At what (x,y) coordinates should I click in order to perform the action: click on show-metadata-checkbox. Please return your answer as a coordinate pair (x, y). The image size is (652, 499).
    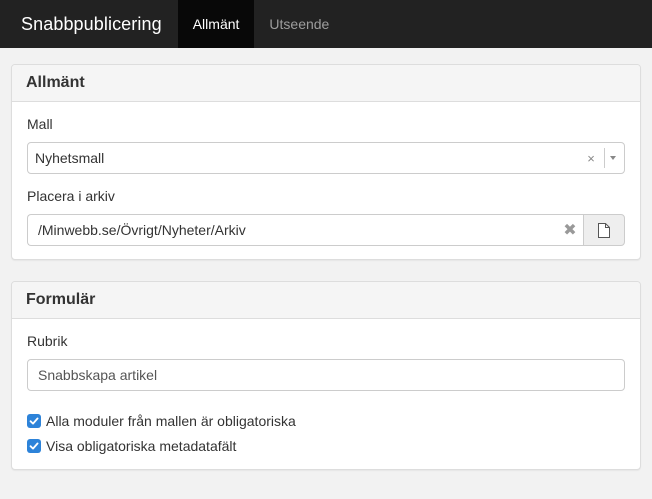
    Looking at the image, I should click on (34, 445).